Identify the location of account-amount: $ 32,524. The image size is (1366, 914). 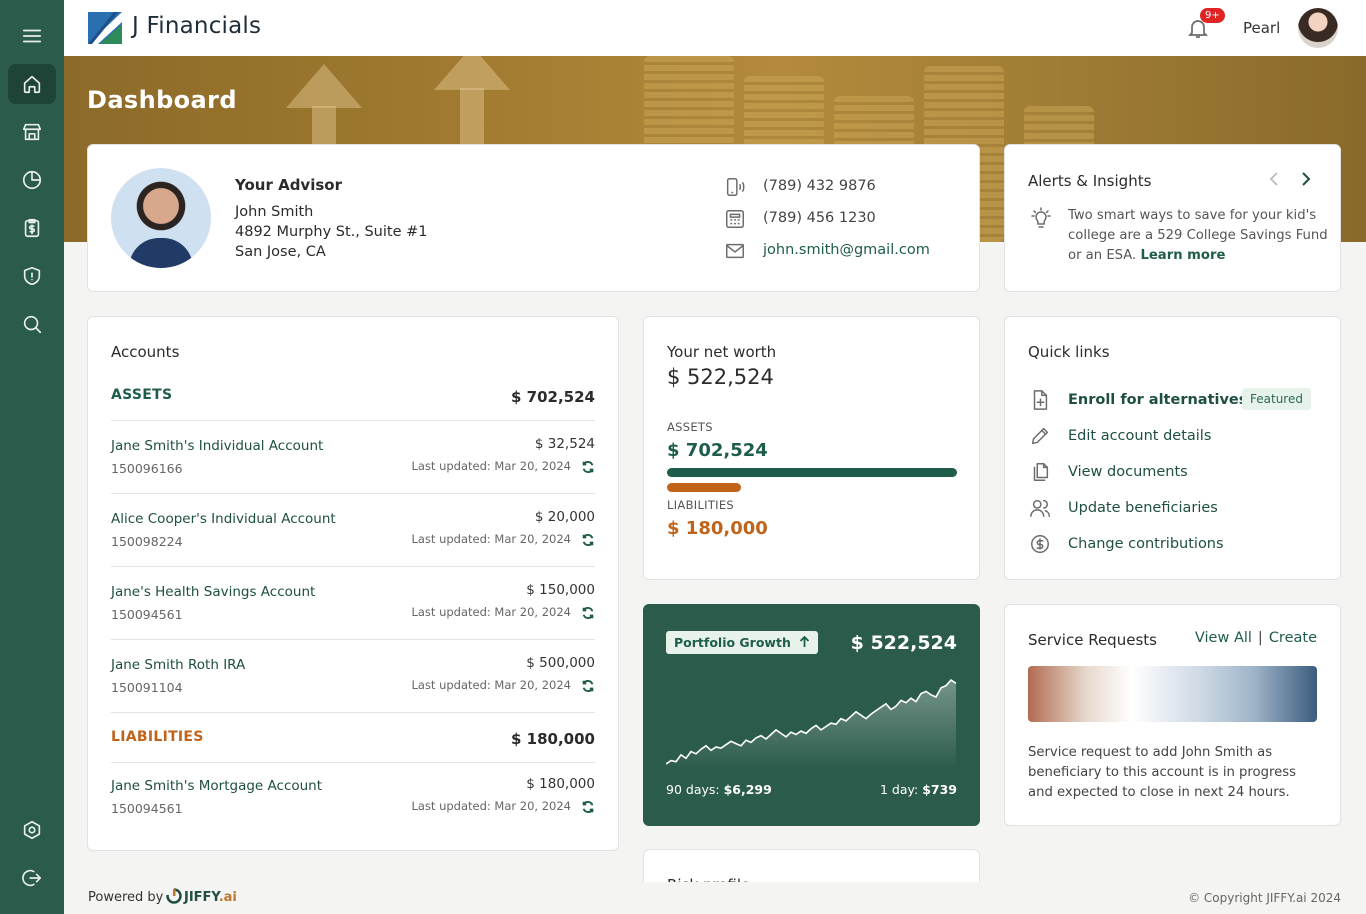
(564, 444).